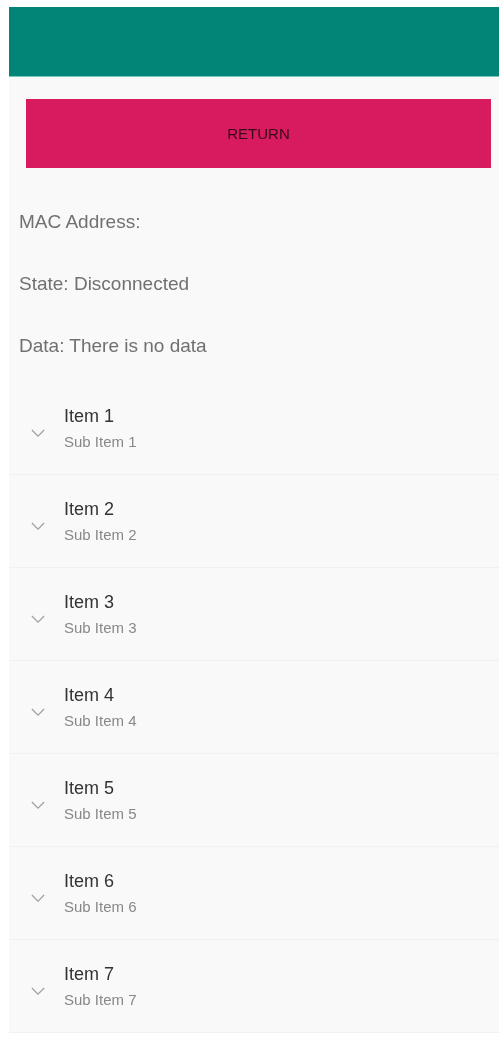  What do you see at coordinates (90, 416) in the screenshot?
I see `item-title: Item 1` at bounding box center [90, 416].